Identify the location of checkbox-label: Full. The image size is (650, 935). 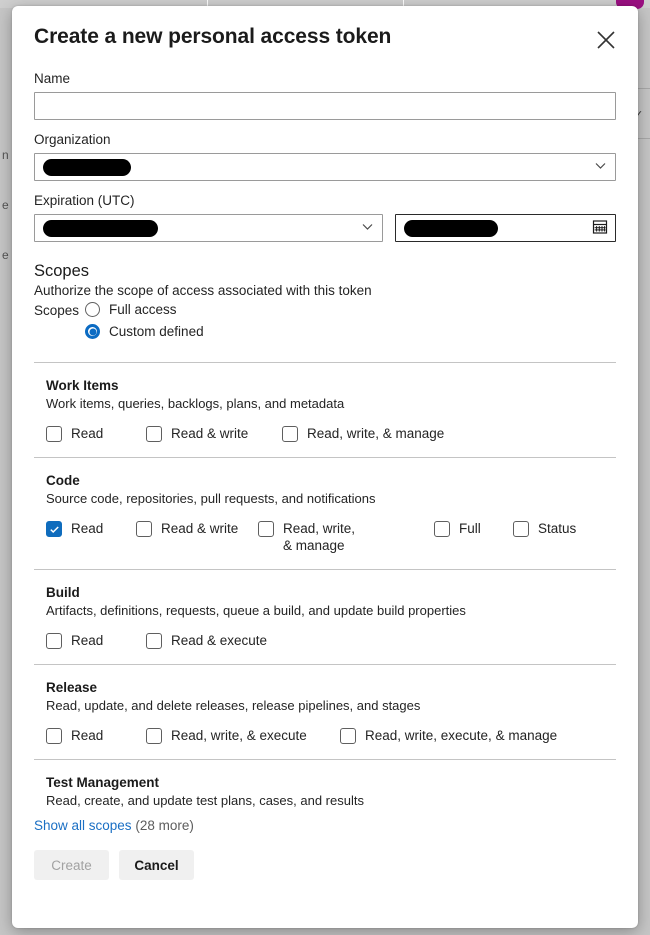
(470, 528).